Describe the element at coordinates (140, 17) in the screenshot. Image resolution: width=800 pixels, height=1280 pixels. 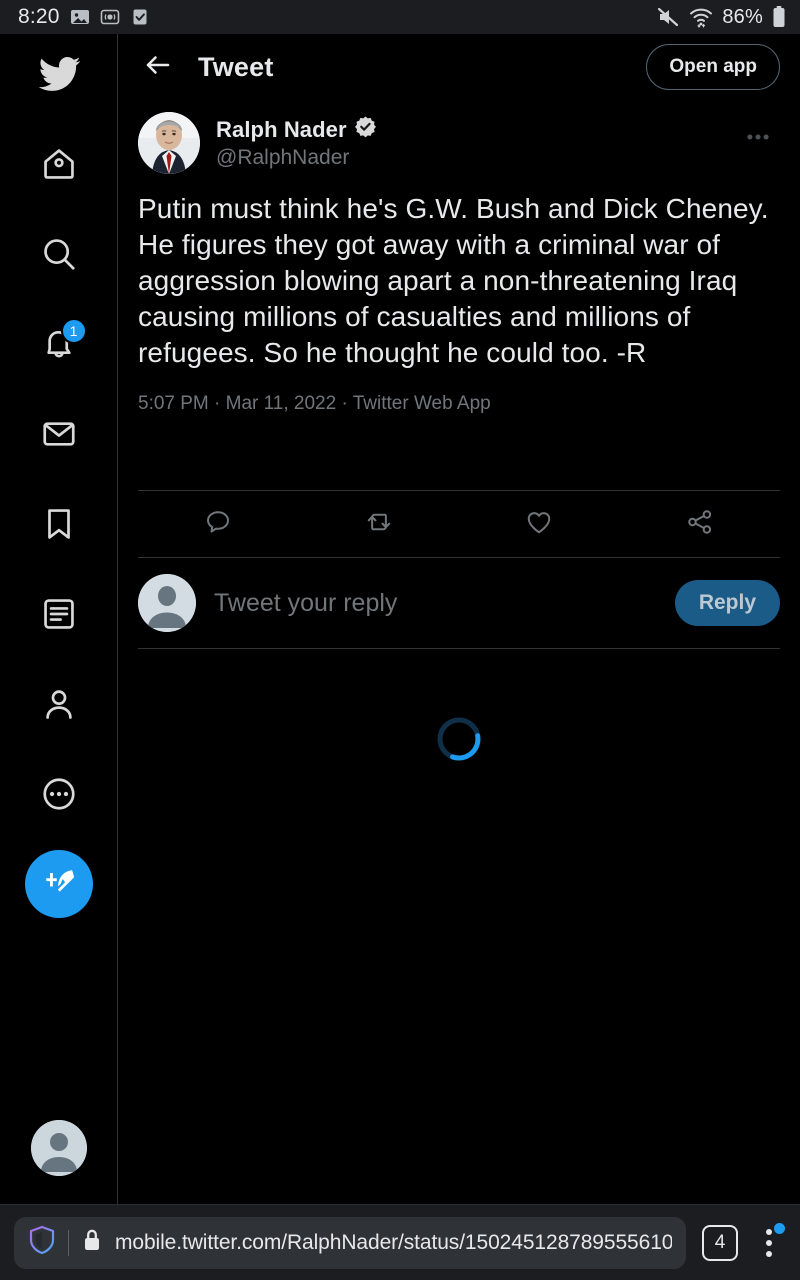
I see `checkbox-icon` at that location.